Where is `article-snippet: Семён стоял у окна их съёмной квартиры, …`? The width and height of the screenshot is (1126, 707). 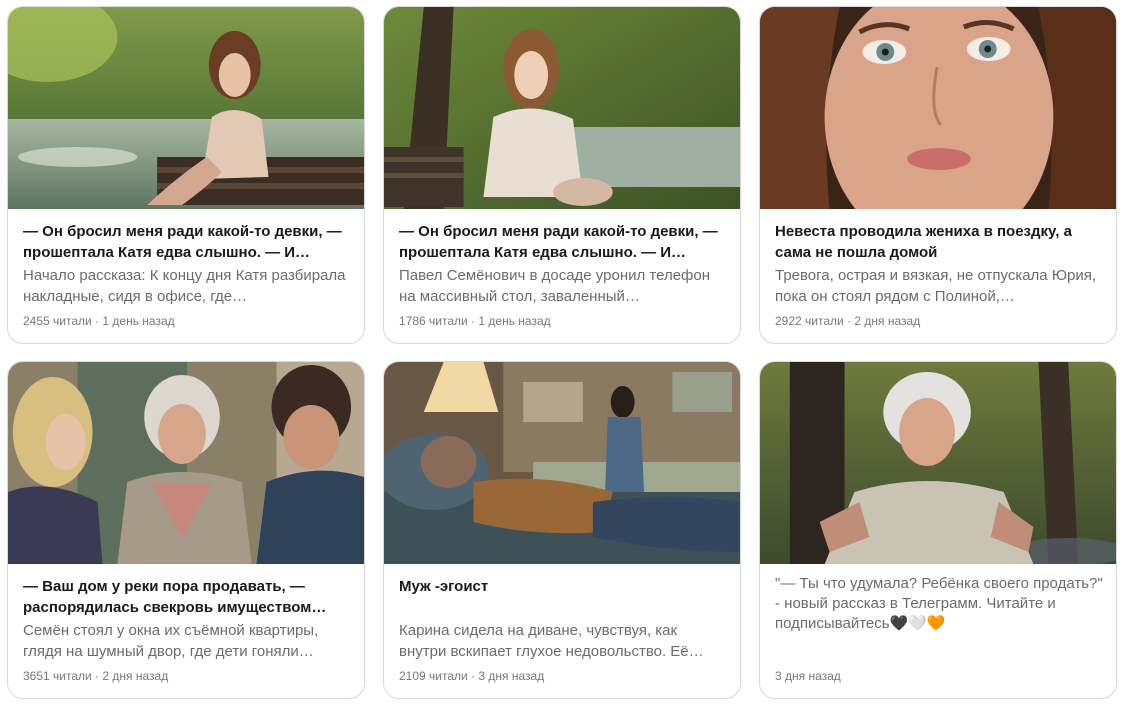 article-snippet: Семён стоял у окна их съёмной квартиры, … is located at coordinates (171, 641).